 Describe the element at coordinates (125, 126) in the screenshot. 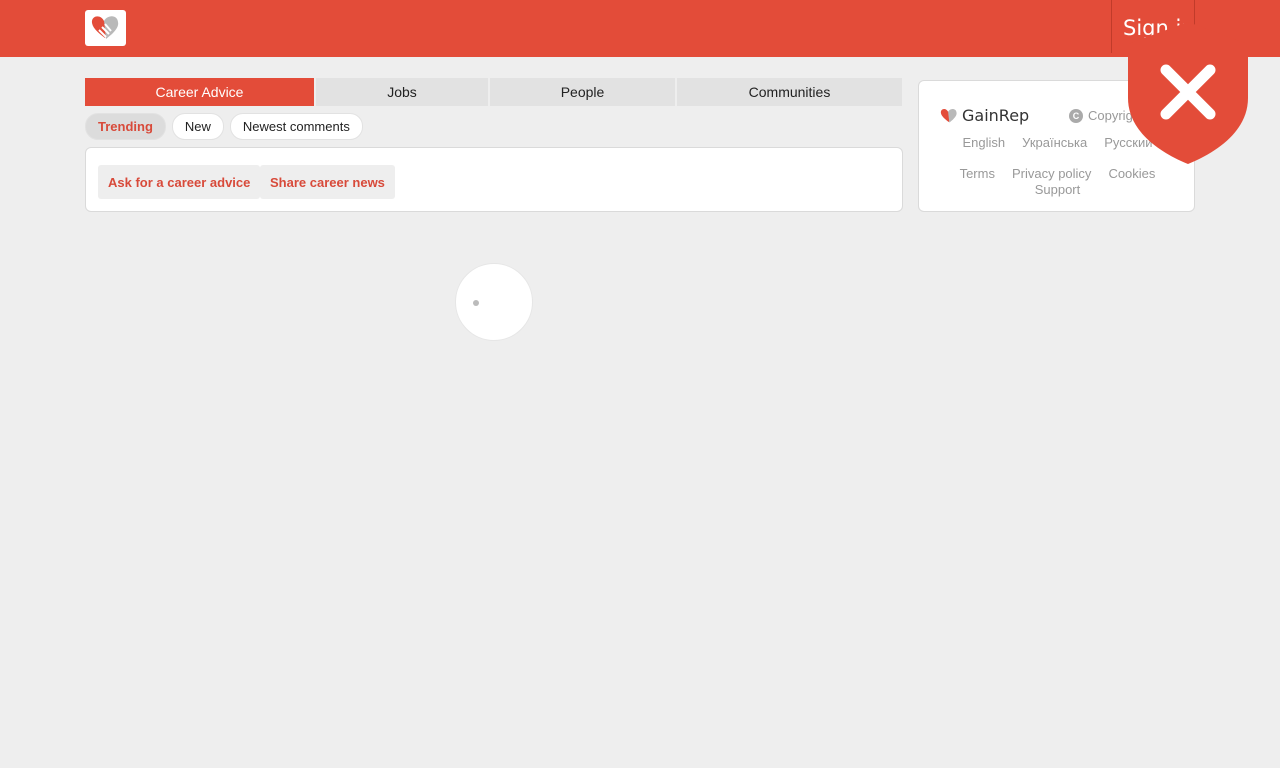

I see `filter-trending: Trending` at that location.